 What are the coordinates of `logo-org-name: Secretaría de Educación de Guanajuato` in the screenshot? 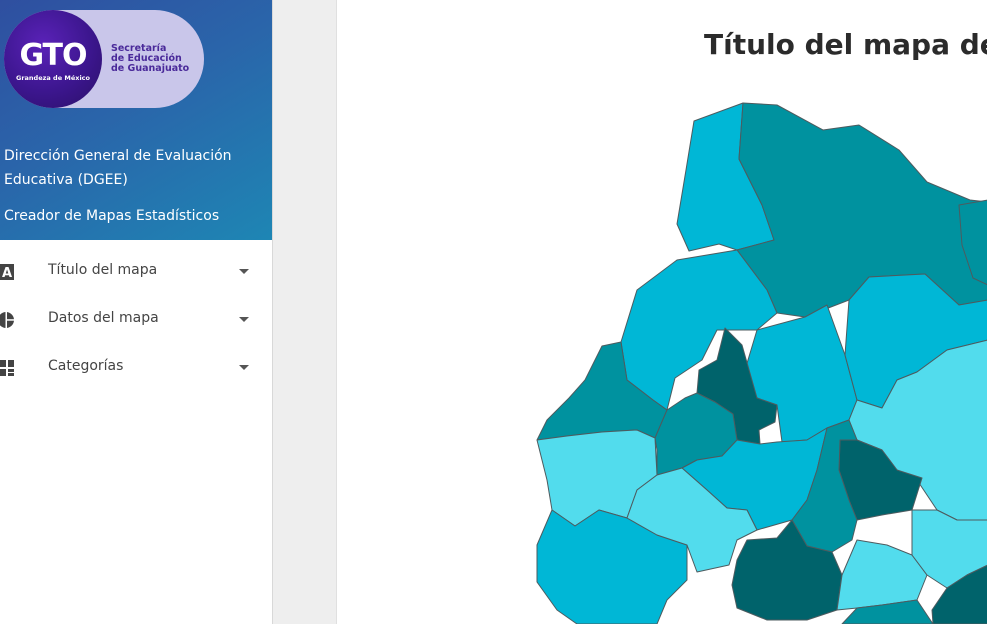 It's located at (157, 59).